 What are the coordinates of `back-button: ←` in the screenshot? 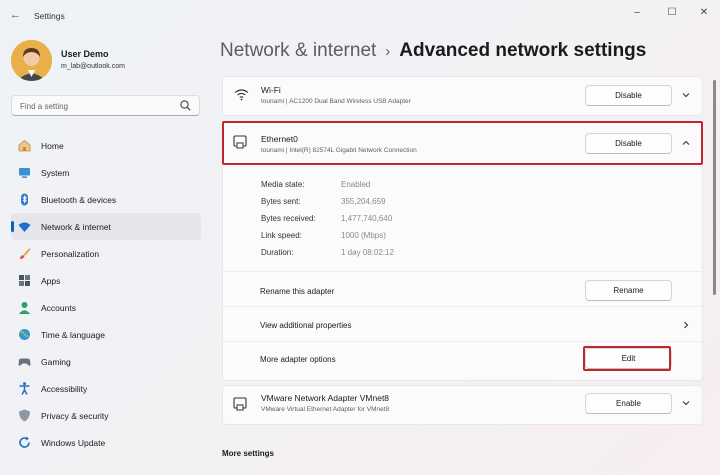 It's located at (15, 15).